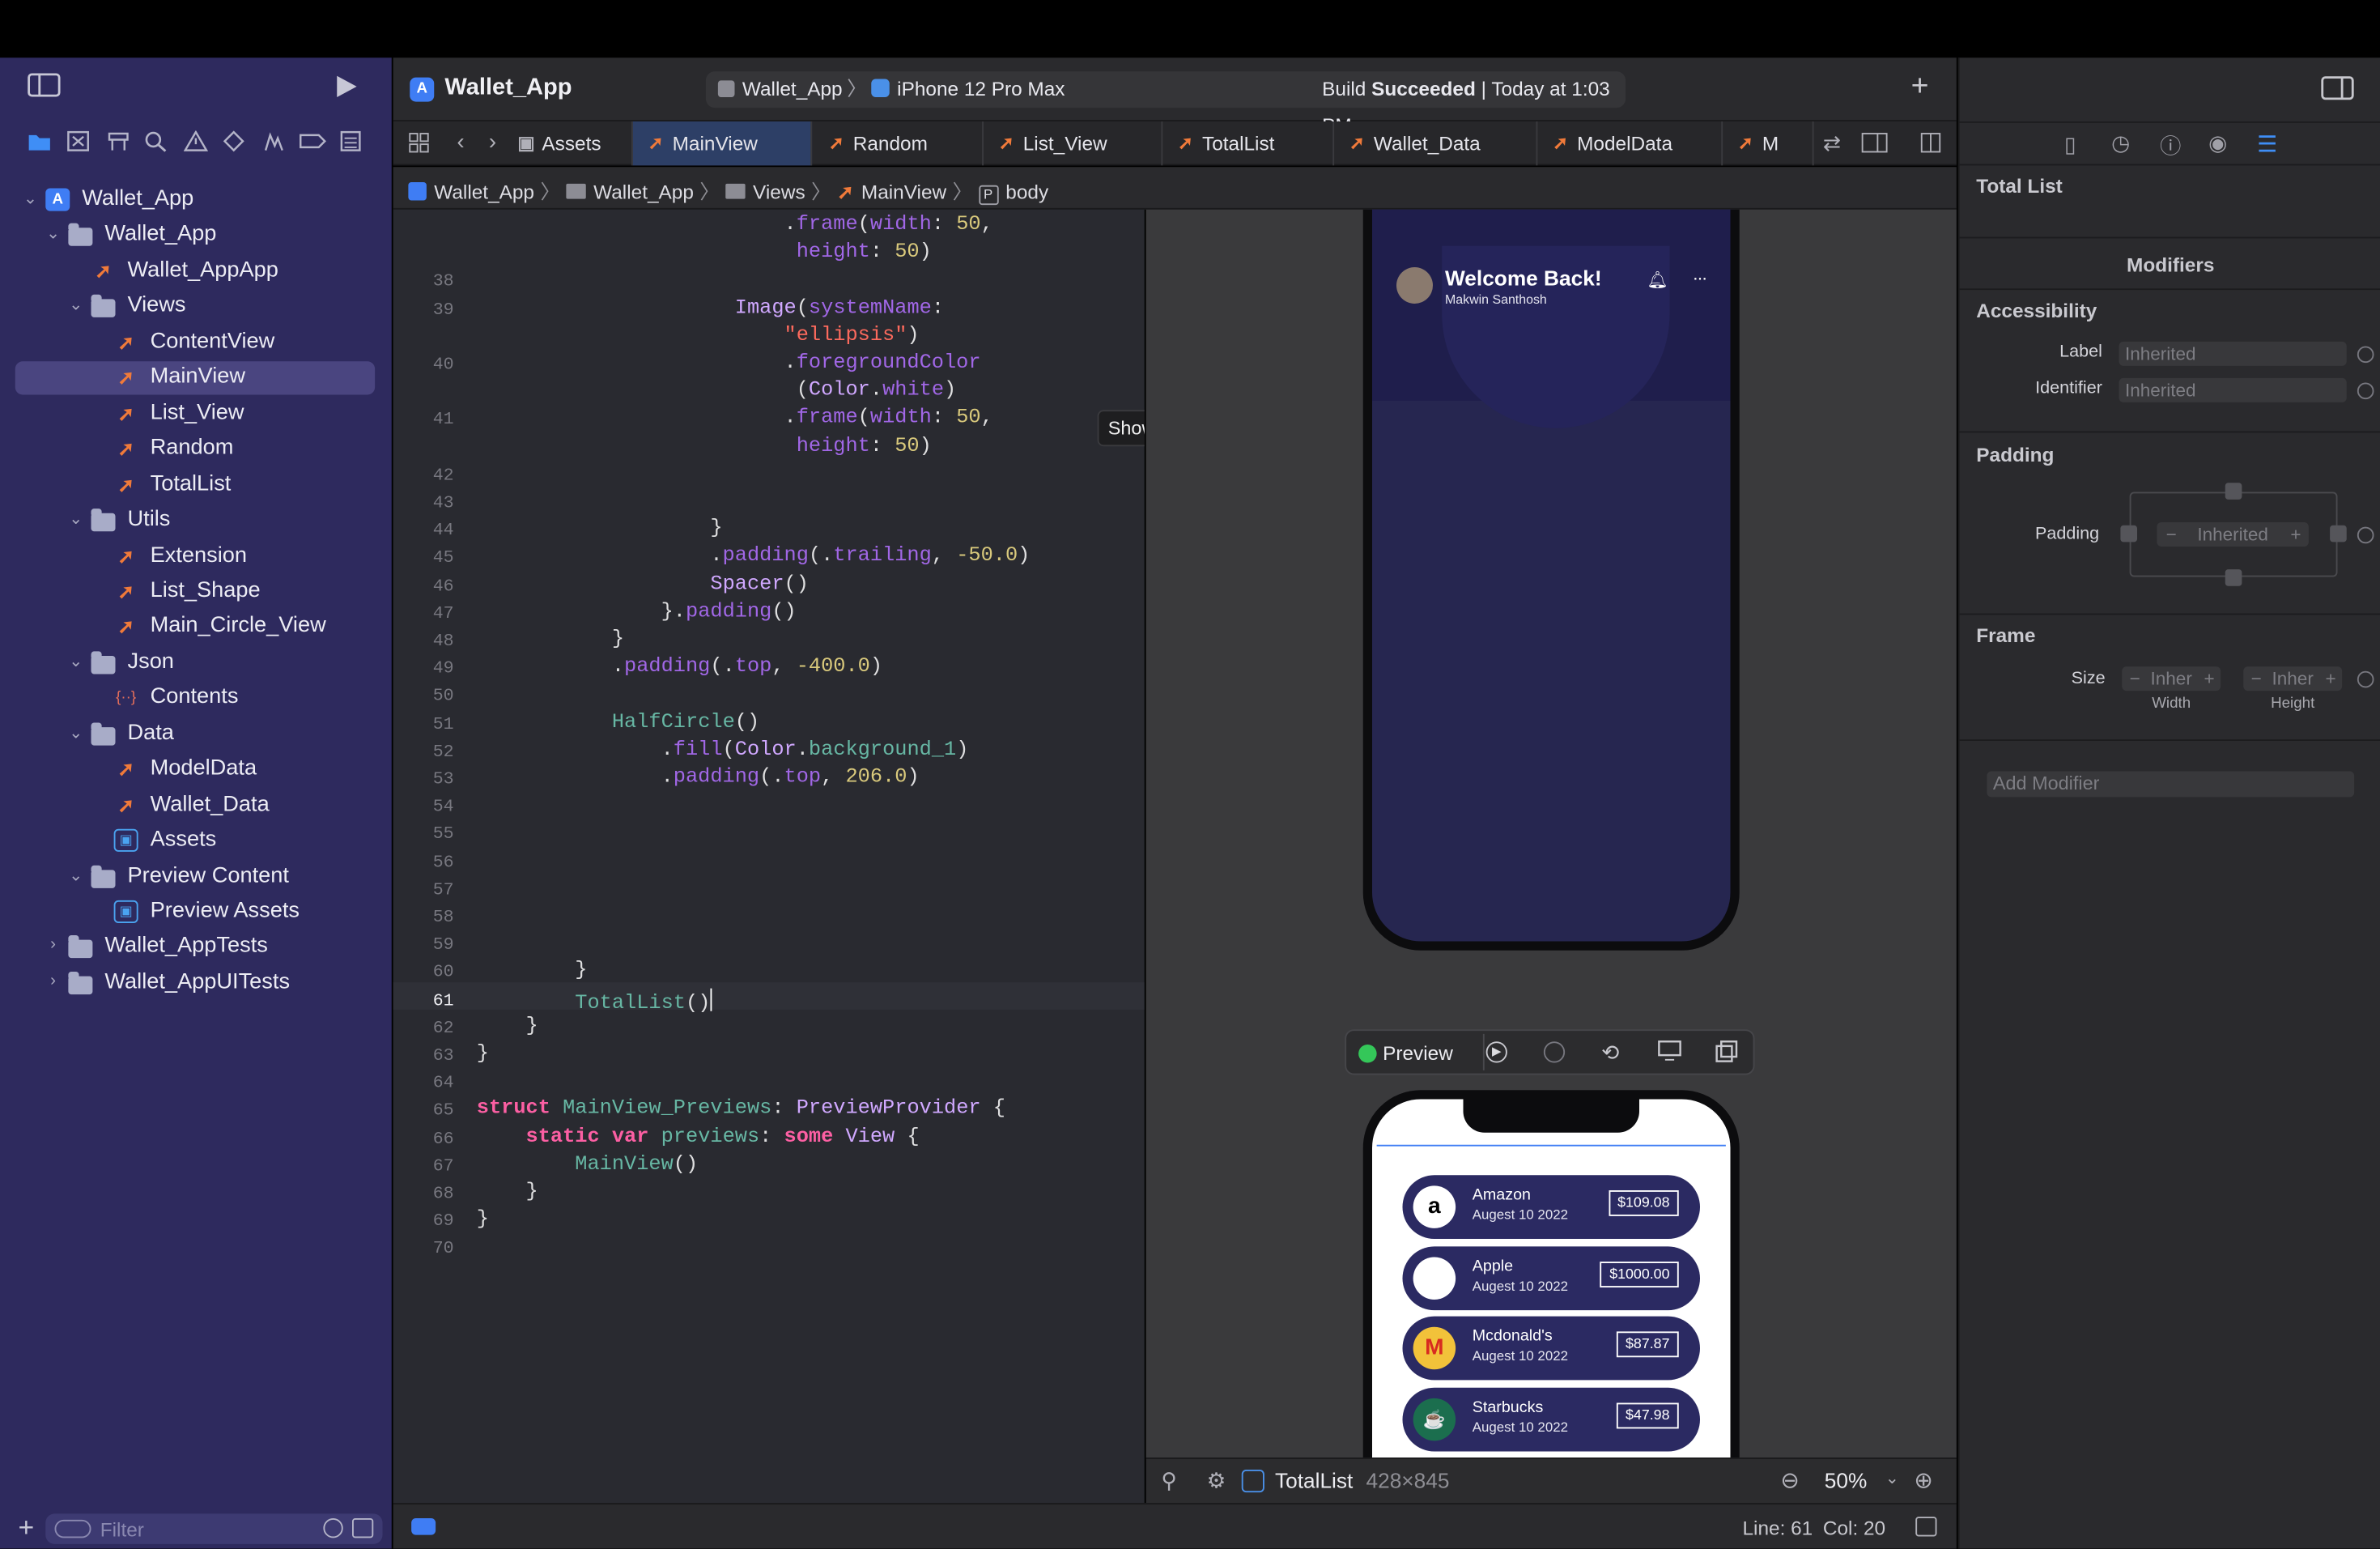  What do you see at coordinates (1920, 87) in the screenshot?
I see `add-library-icon: +` at bounding box center [1920, 87].